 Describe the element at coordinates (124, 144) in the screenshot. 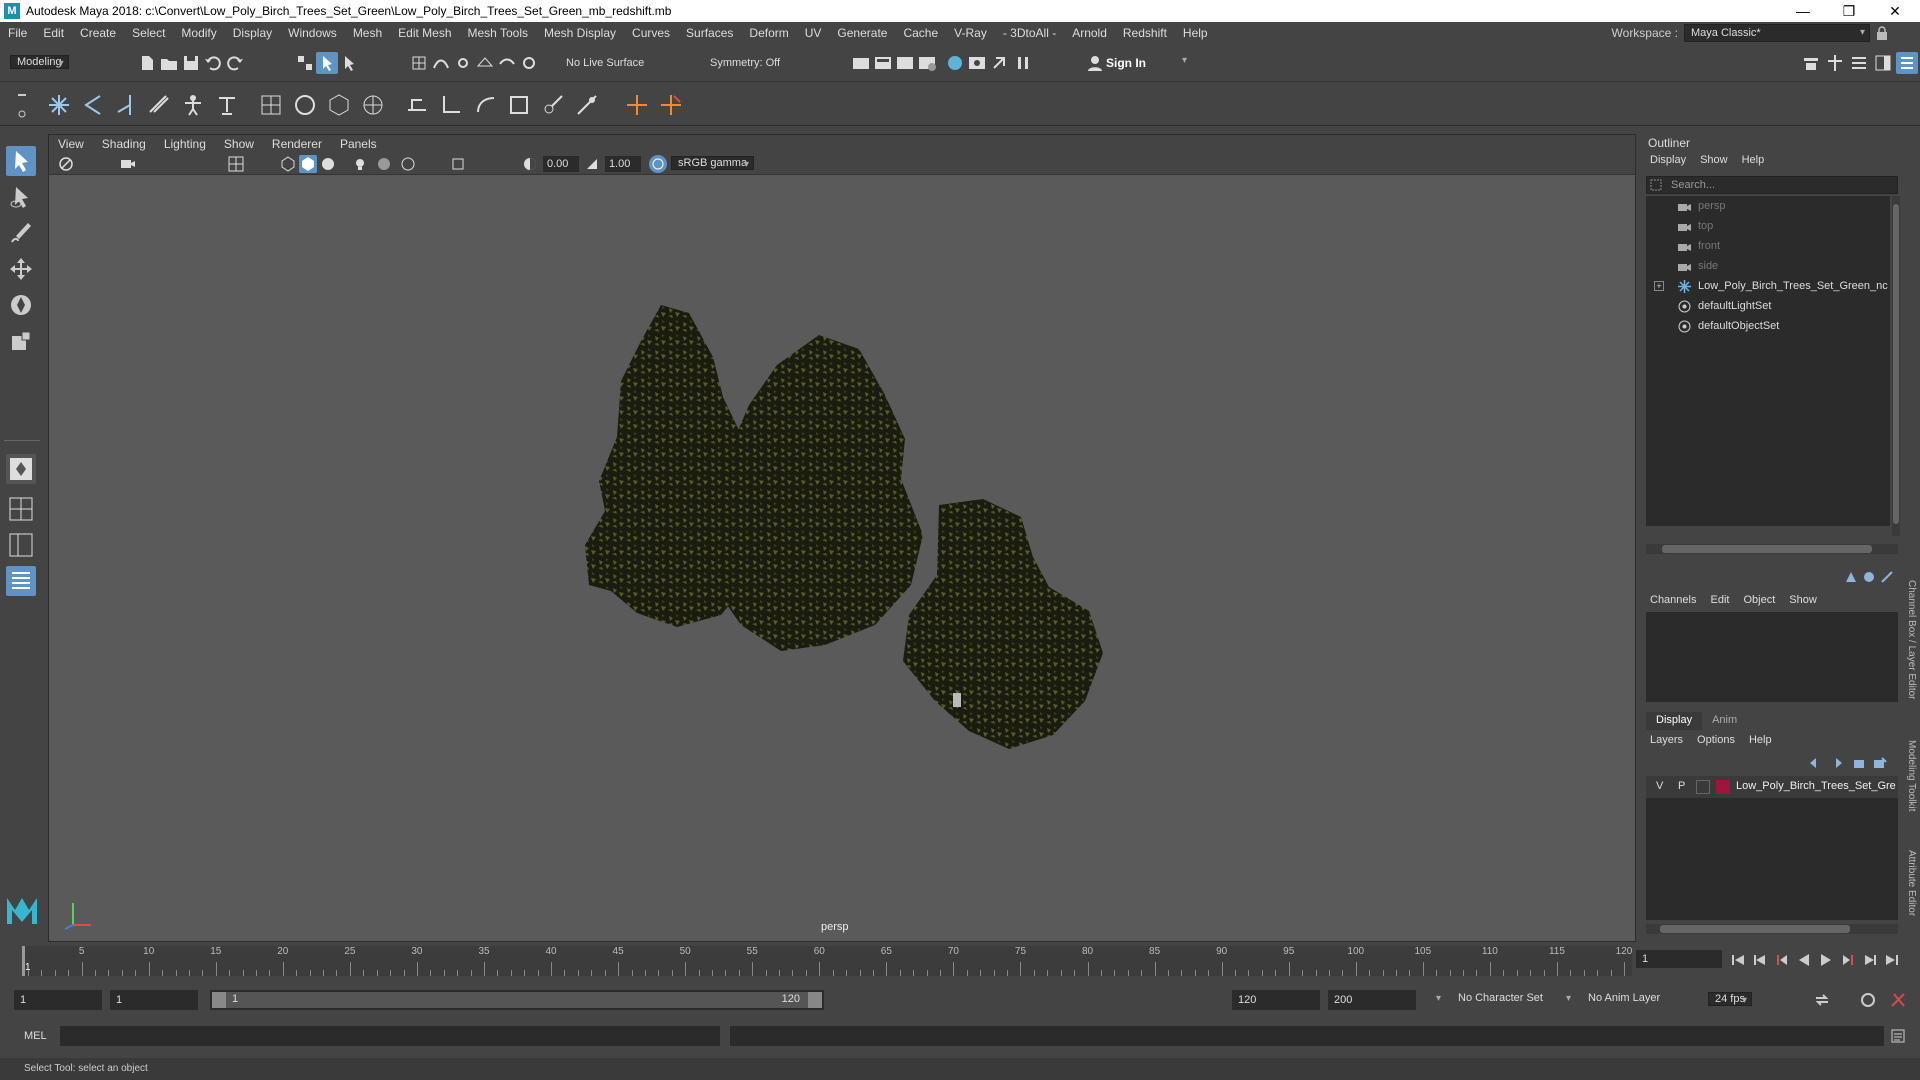

I see `viewport-menu-shading: Shading` at that location.